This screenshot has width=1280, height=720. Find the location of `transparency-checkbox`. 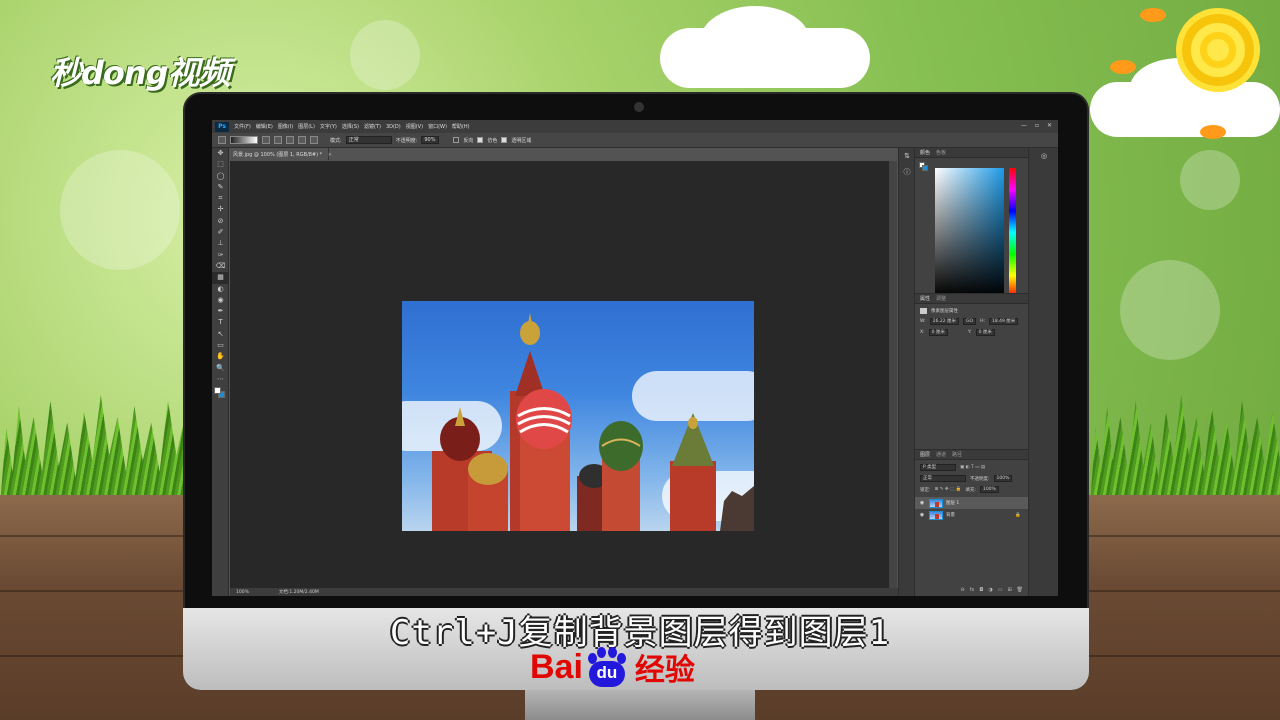

transparency-checkbox is located at coordinates (504, 140).